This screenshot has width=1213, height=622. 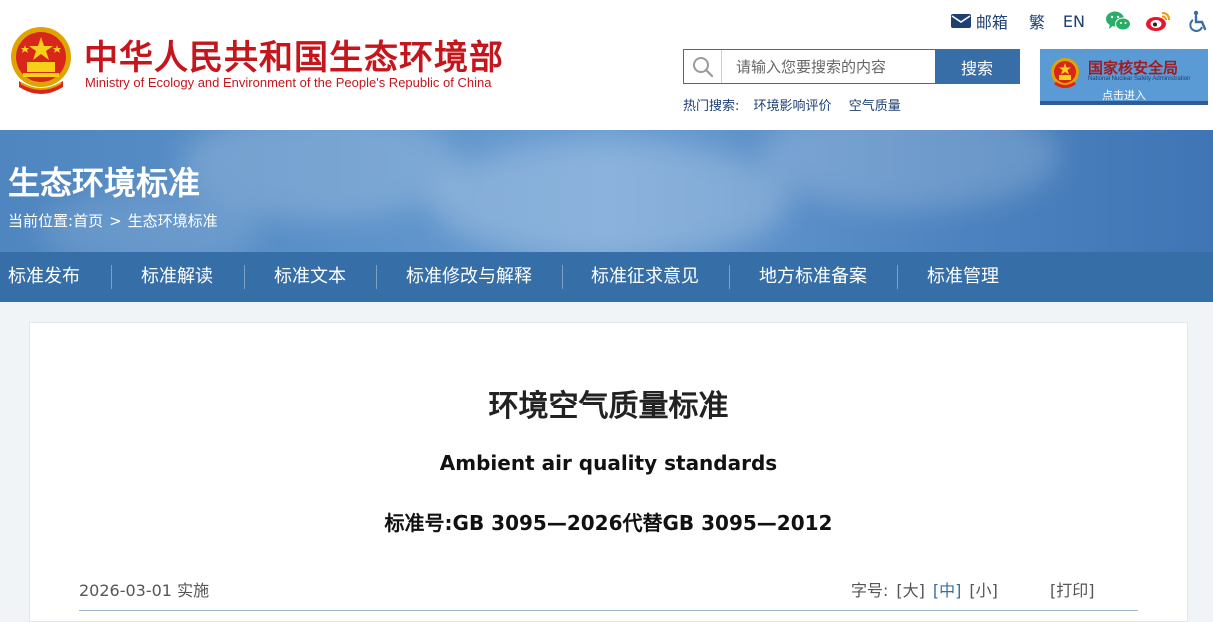 What do you see at coordinates (960, 21) in the screenshot?
I see `mail-icon` at bounding box center [960, 21].